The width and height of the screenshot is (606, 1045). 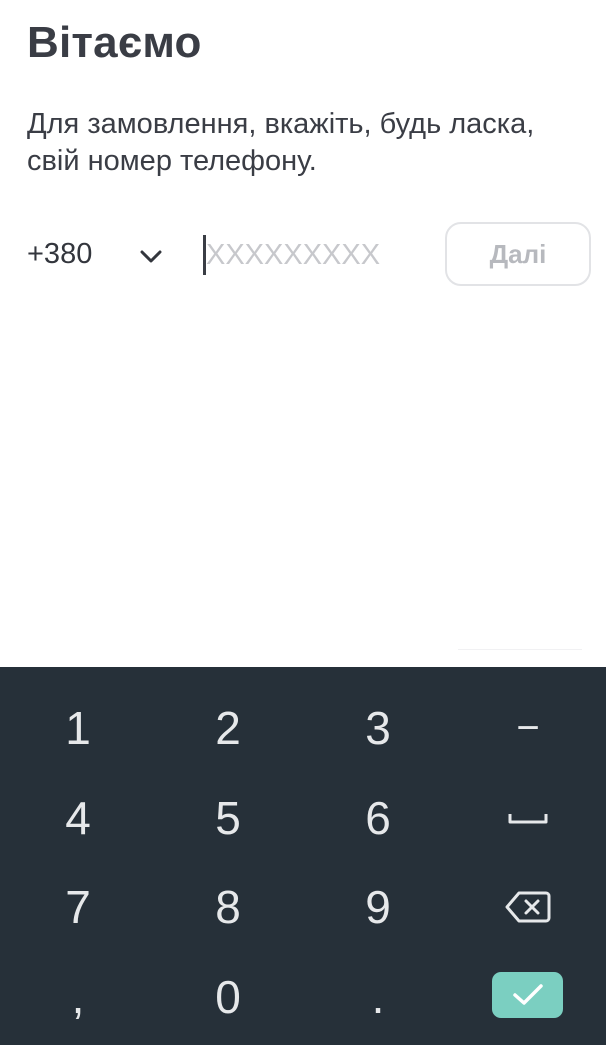 I want to click on key-dash: −, so click(x=528, y=728).